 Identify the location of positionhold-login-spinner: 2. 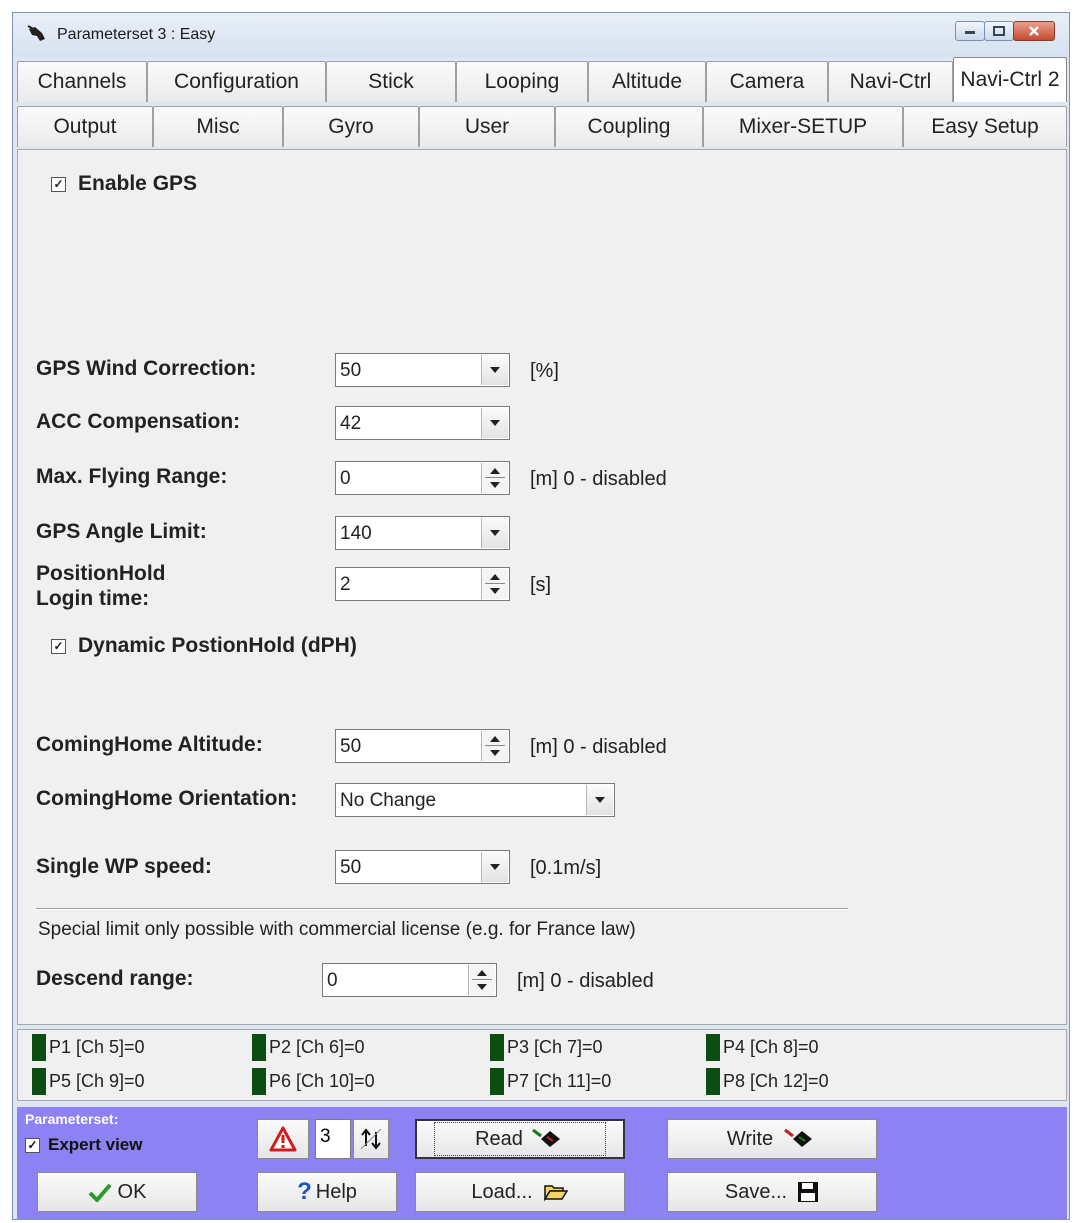
(422, 584).